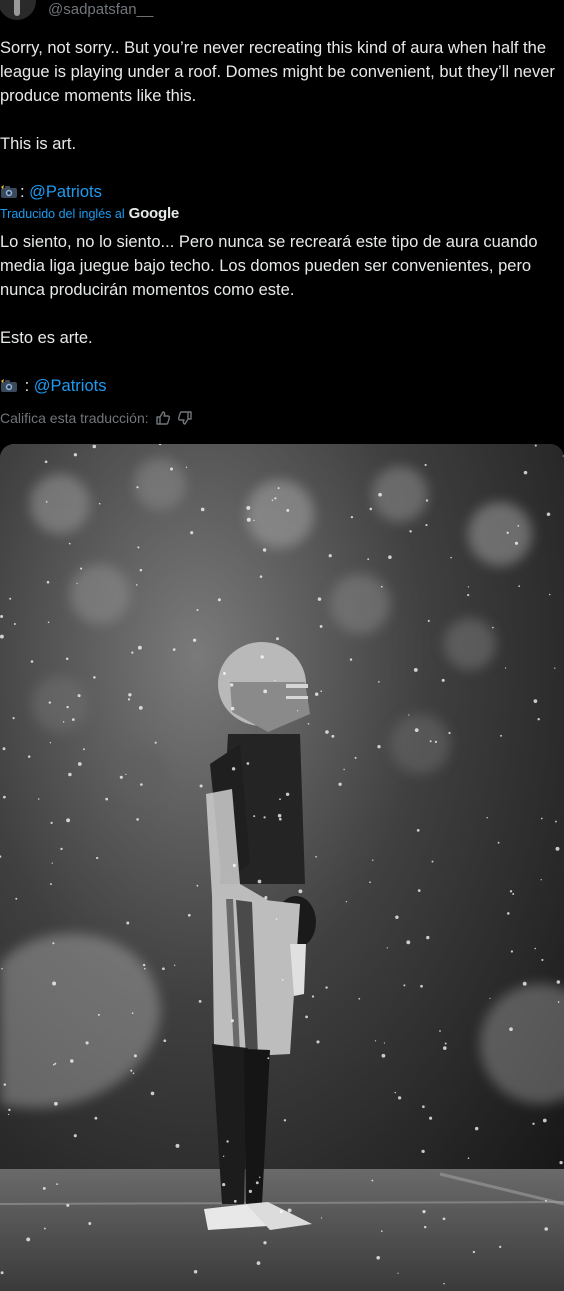 The width and height of the screenshot is (564, 1291). I want to click on avatar, so click(18, 10).